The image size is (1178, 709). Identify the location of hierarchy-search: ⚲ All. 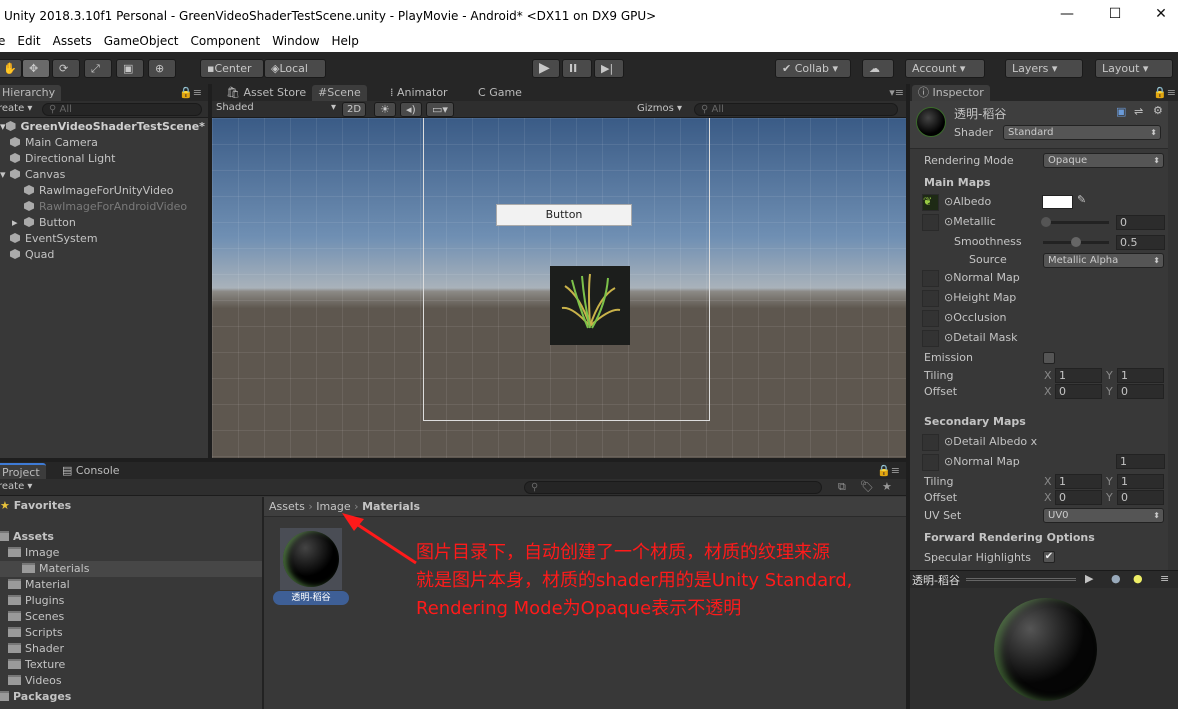
(122, 109).